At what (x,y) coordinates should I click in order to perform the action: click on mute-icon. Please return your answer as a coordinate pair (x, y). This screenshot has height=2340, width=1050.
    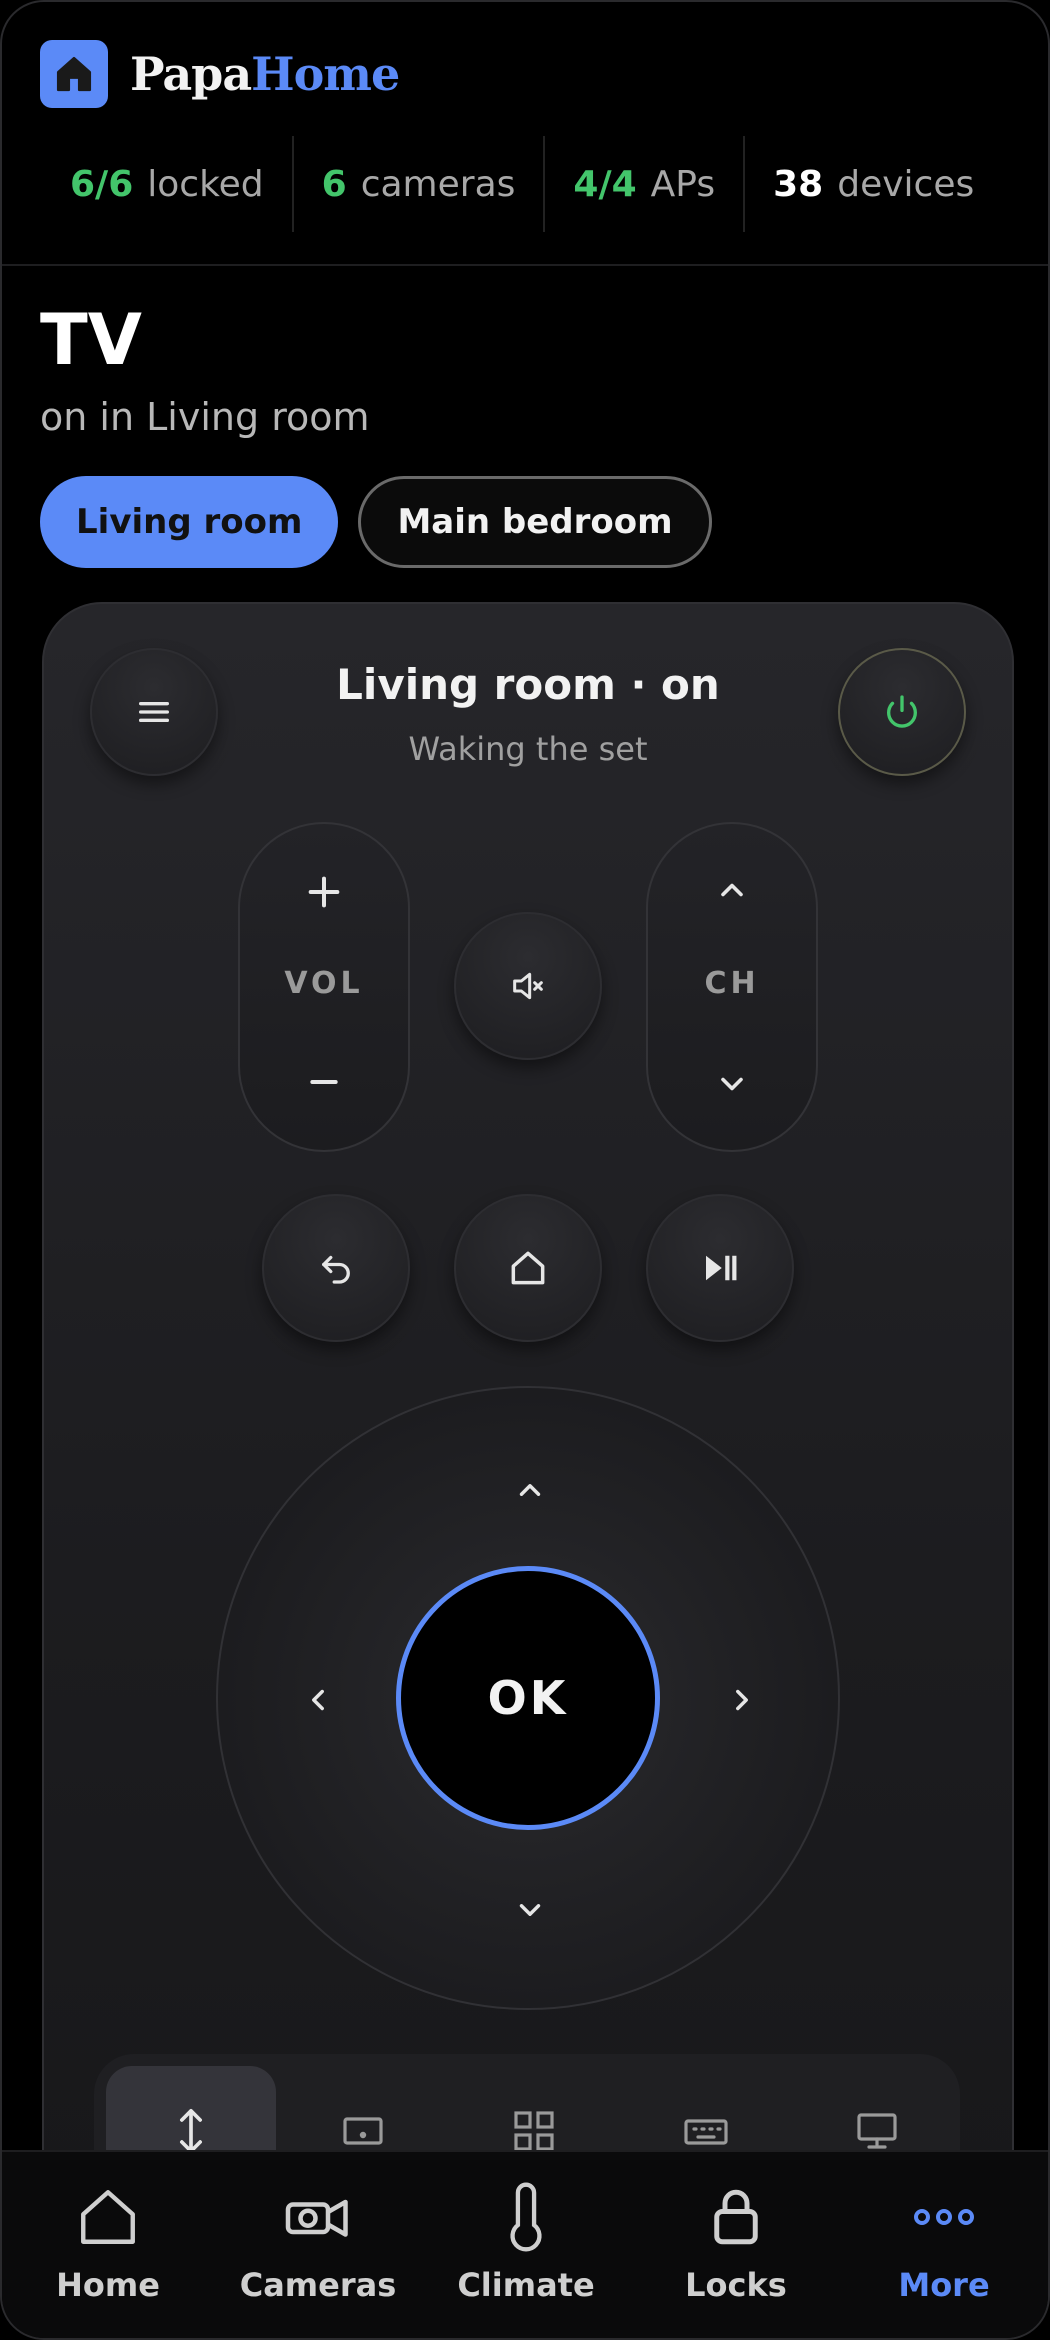
    Looking at the image, I should click on (528, 986).